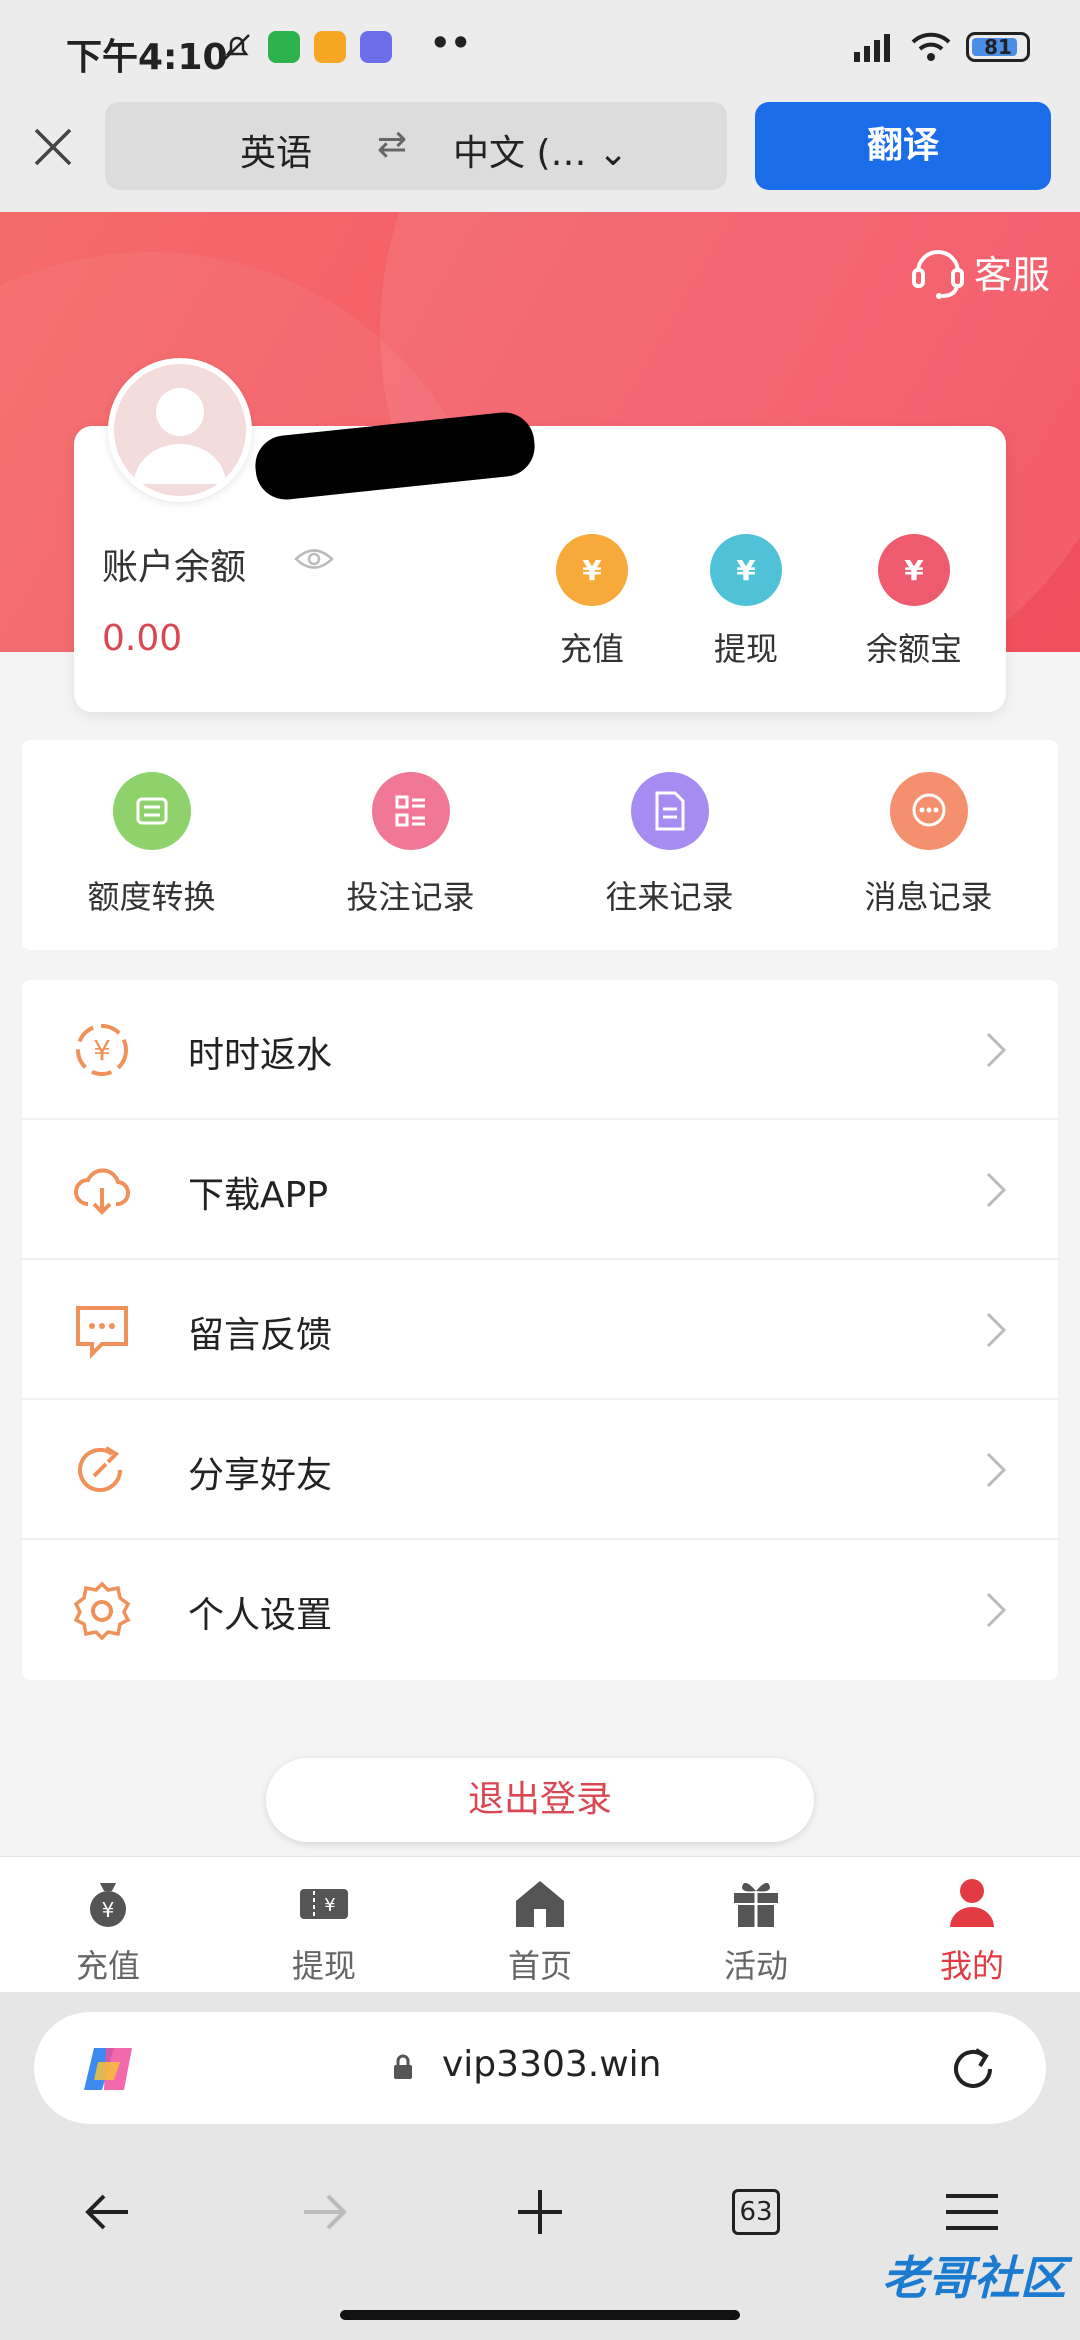 This screenshot has height=2340, width=1080. I want to click on menu-item-feedback: 留言反馈, so click(540, 1330).